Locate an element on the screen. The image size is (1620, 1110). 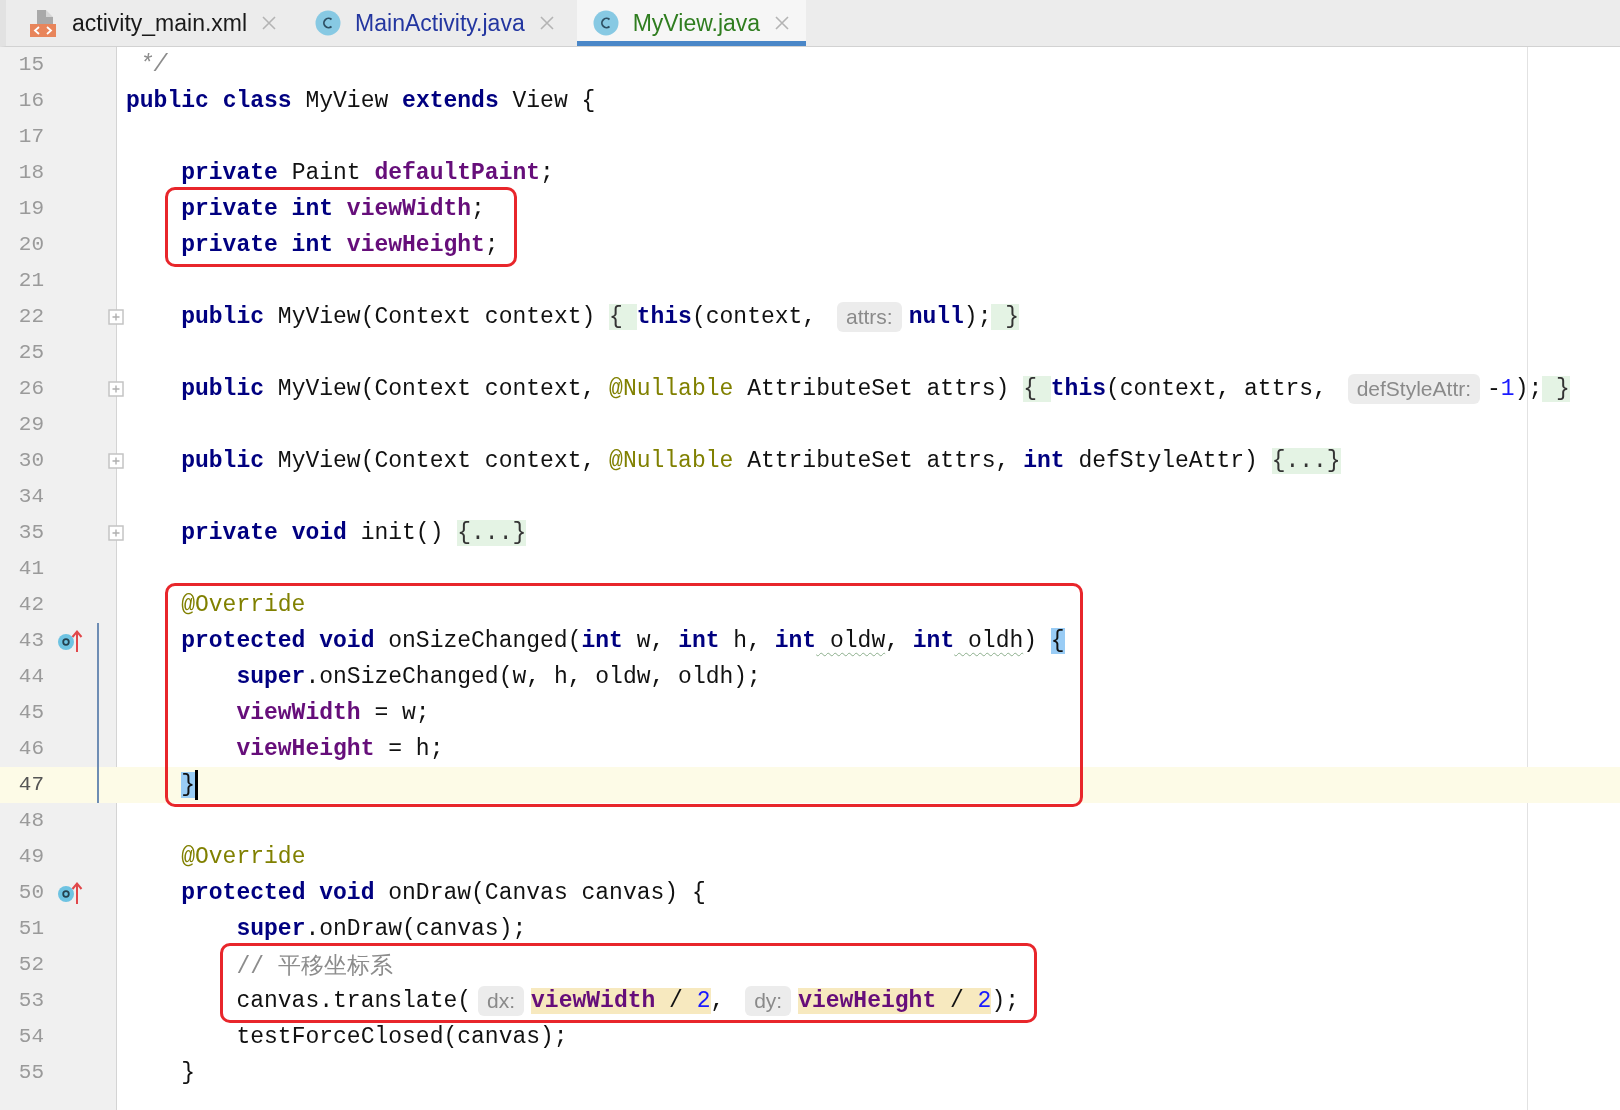
line-number: 29 is located at coordinates (30, 425).